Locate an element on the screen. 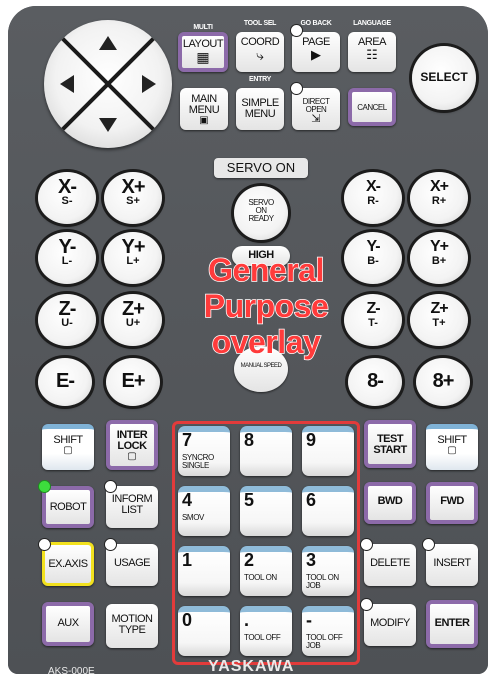 Image resolution: width=491 pixels, height=677 pixels. page-icon: ▶ is located at coordinates (316, 54).